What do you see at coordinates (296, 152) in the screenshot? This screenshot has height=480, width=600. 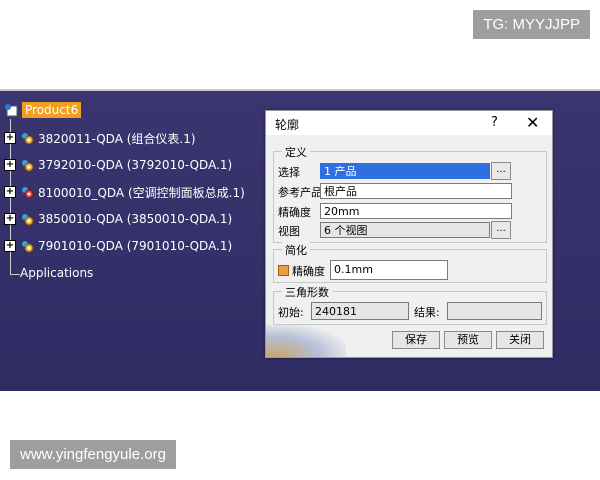 I see `definition-legend: 定义` at bounding box center [296, 152].